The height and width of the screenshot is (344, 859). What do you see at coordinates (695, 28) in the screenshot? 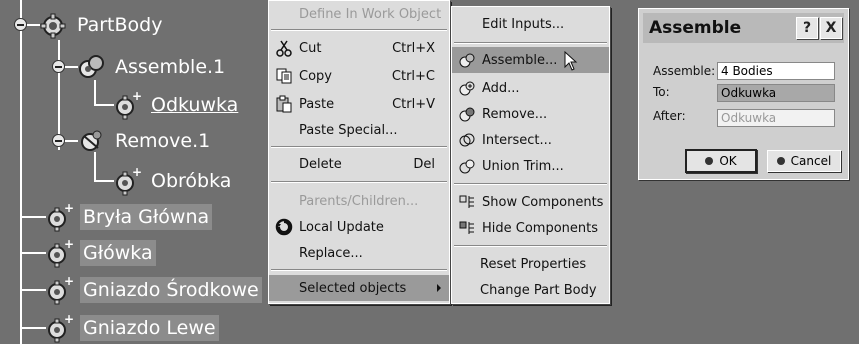
I see `dialog-title: Assemble` at bounding box center [695, 28].